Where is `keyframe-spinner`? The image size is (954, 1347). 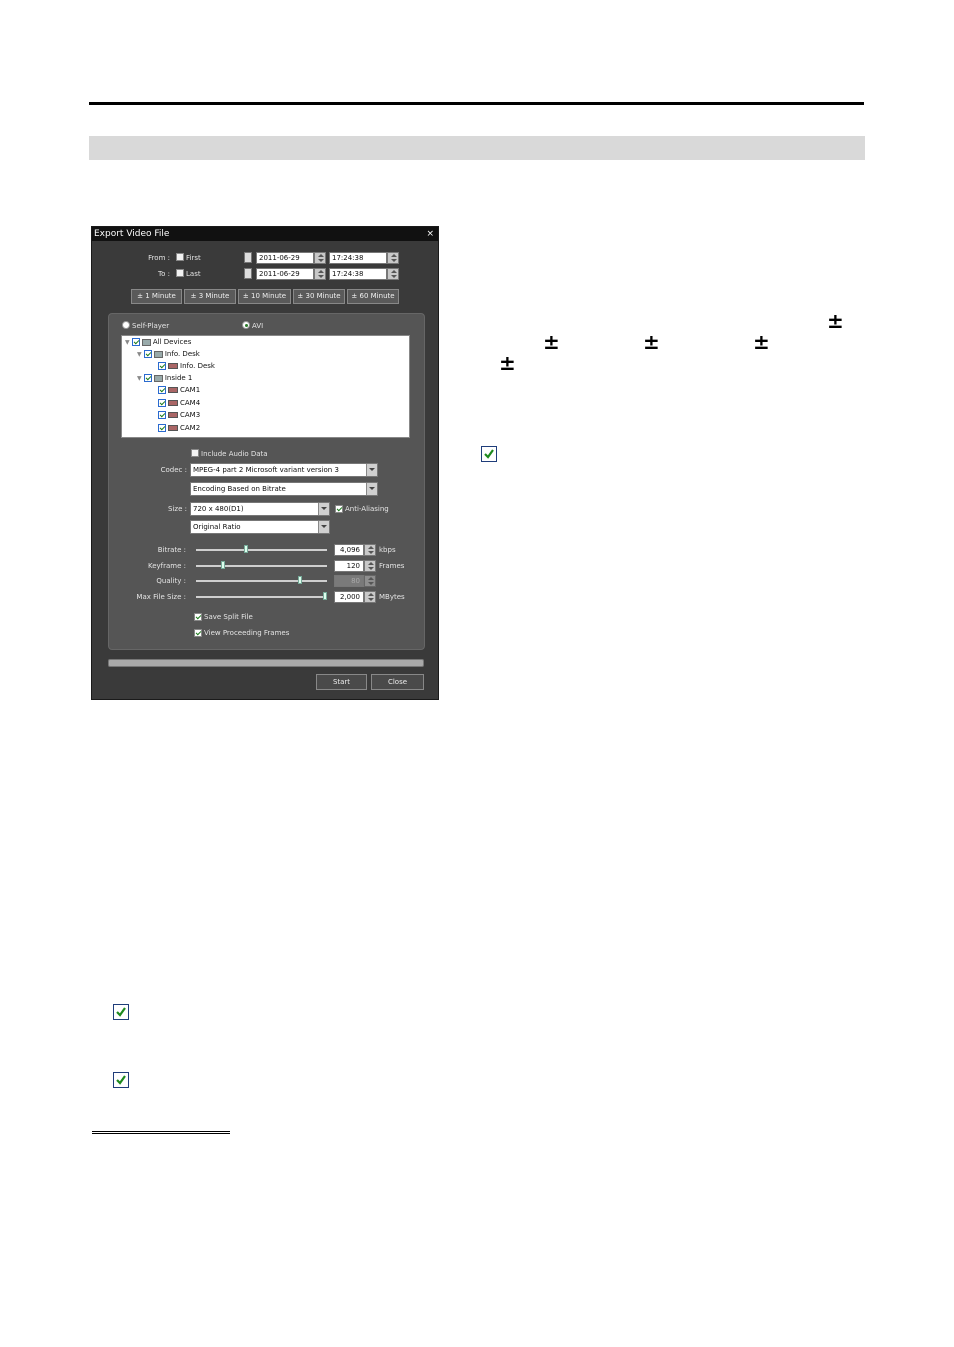 keyframe-spinner is located at coordinates (370, 566).